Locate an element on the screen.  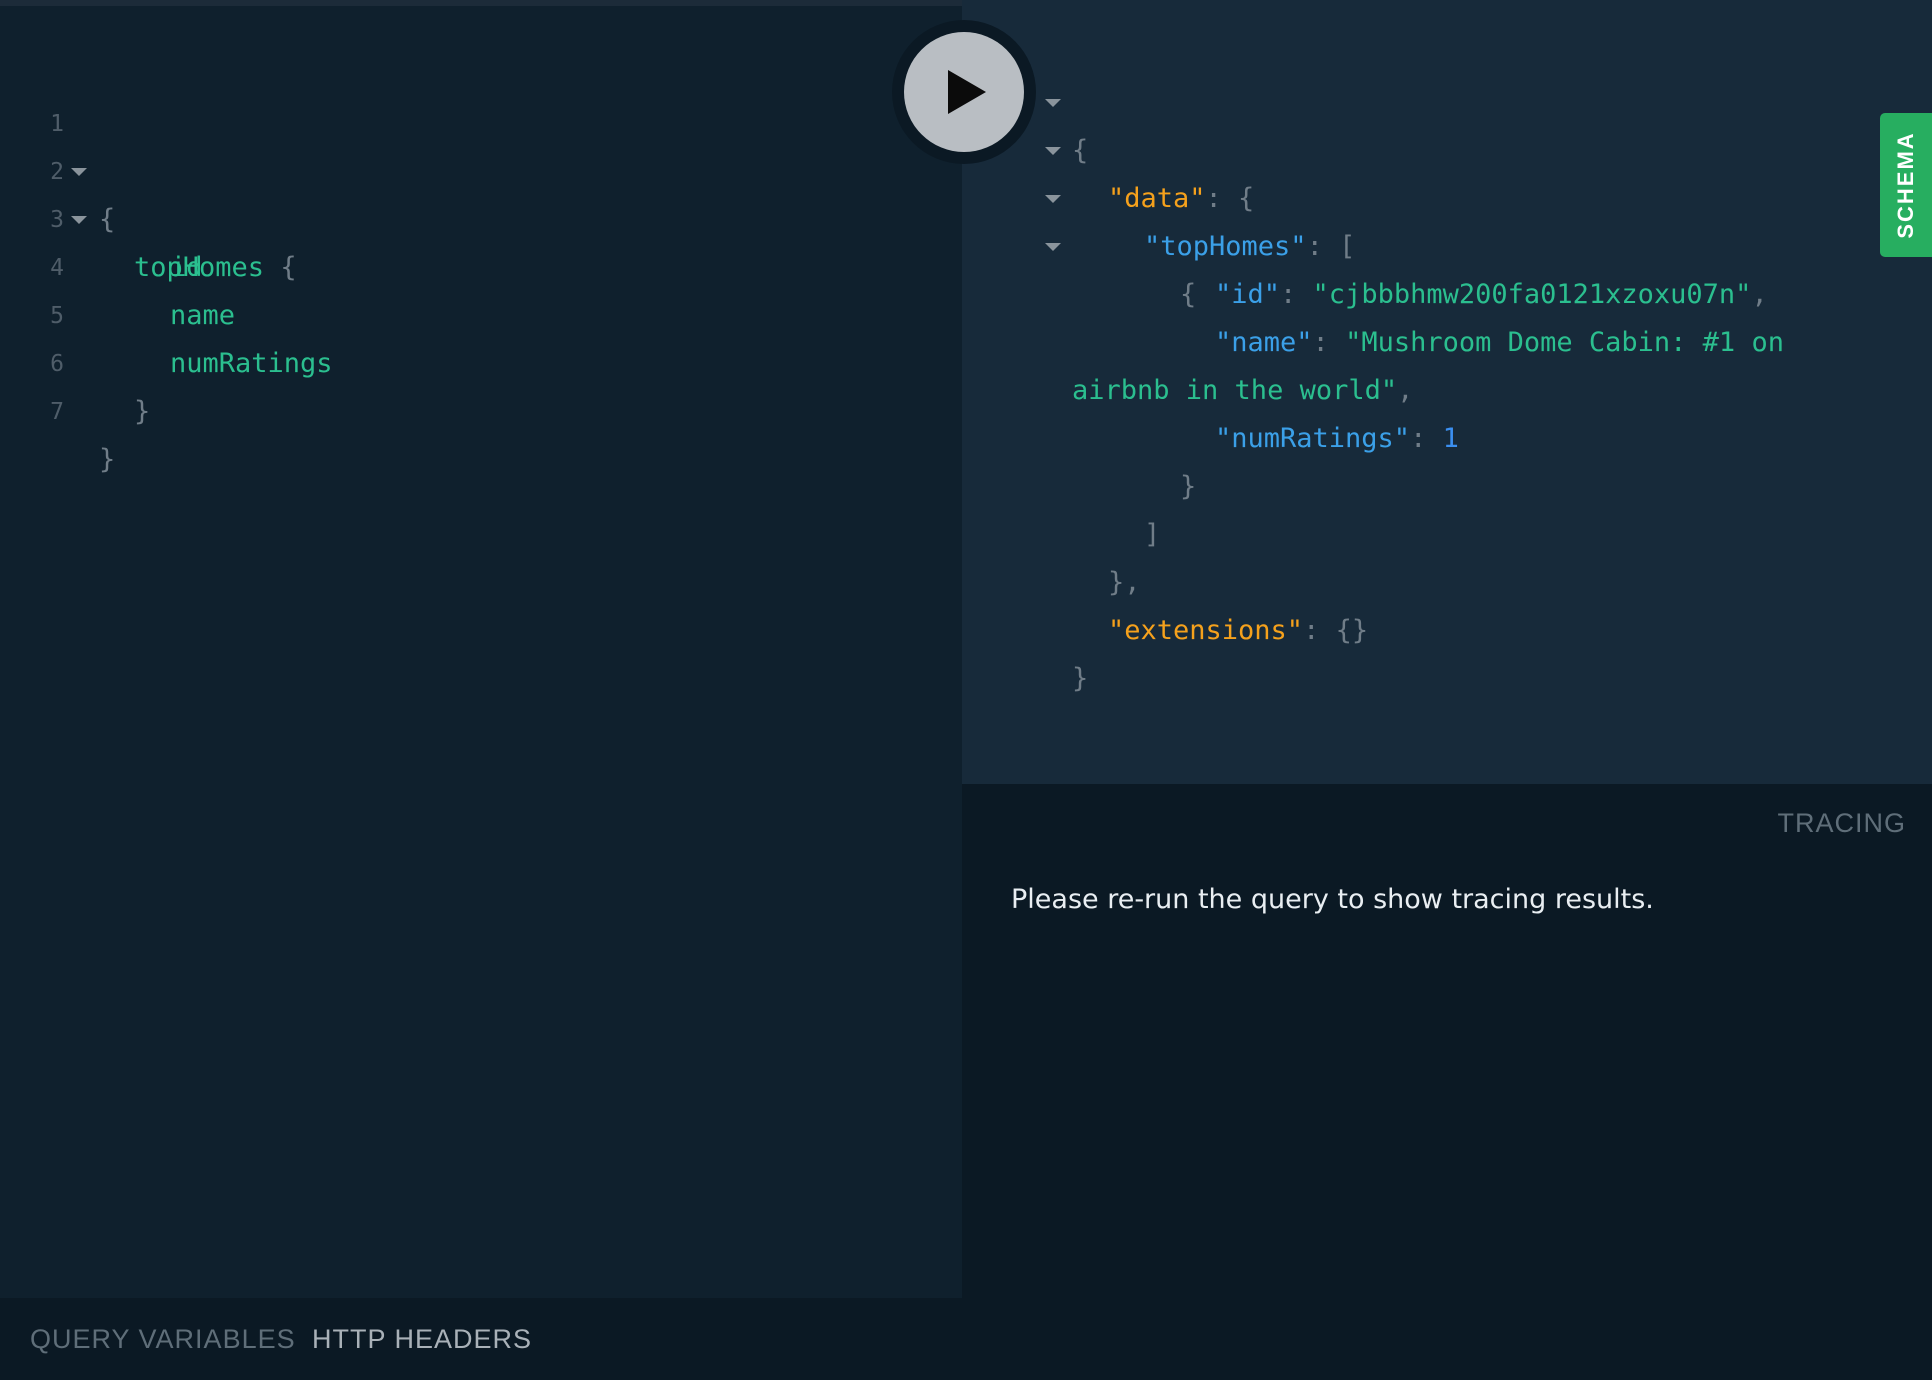
play-icon is located at coordinates (967, 92).